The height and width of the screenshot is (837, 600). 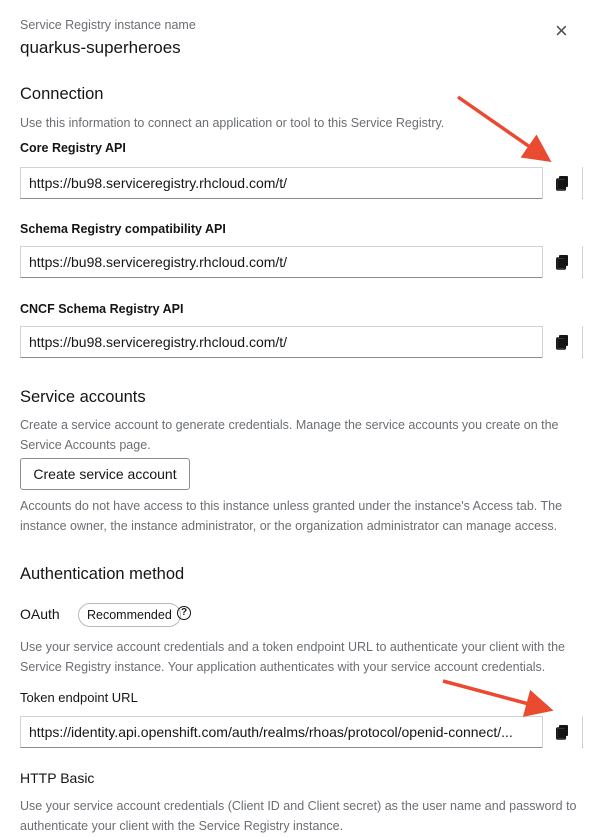 What do you see at coordinates (498, 698) in the screenshot?
I see `arrow-to-token-copy` at bounding box center [498, 698].